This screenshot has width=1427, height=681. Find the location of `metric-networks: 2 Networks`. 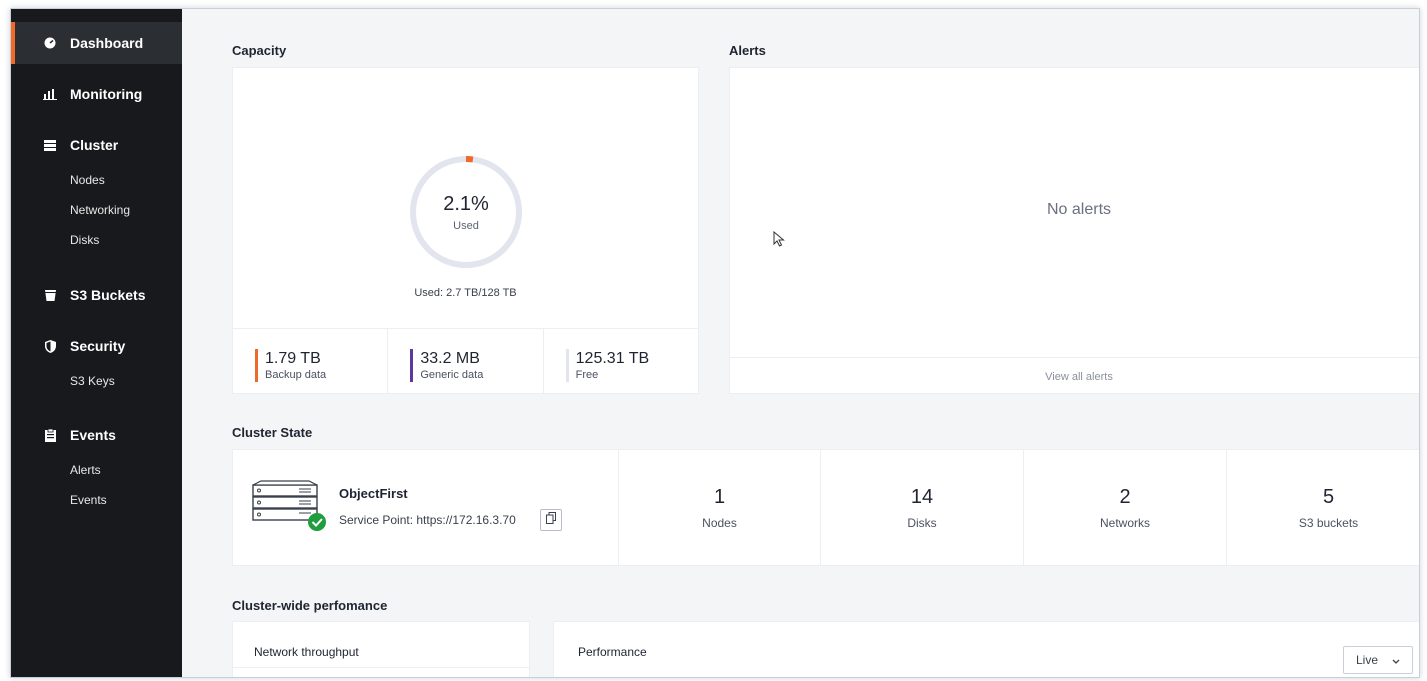

metric-networks: 2 Networks is located at coordinates (1125, 507).